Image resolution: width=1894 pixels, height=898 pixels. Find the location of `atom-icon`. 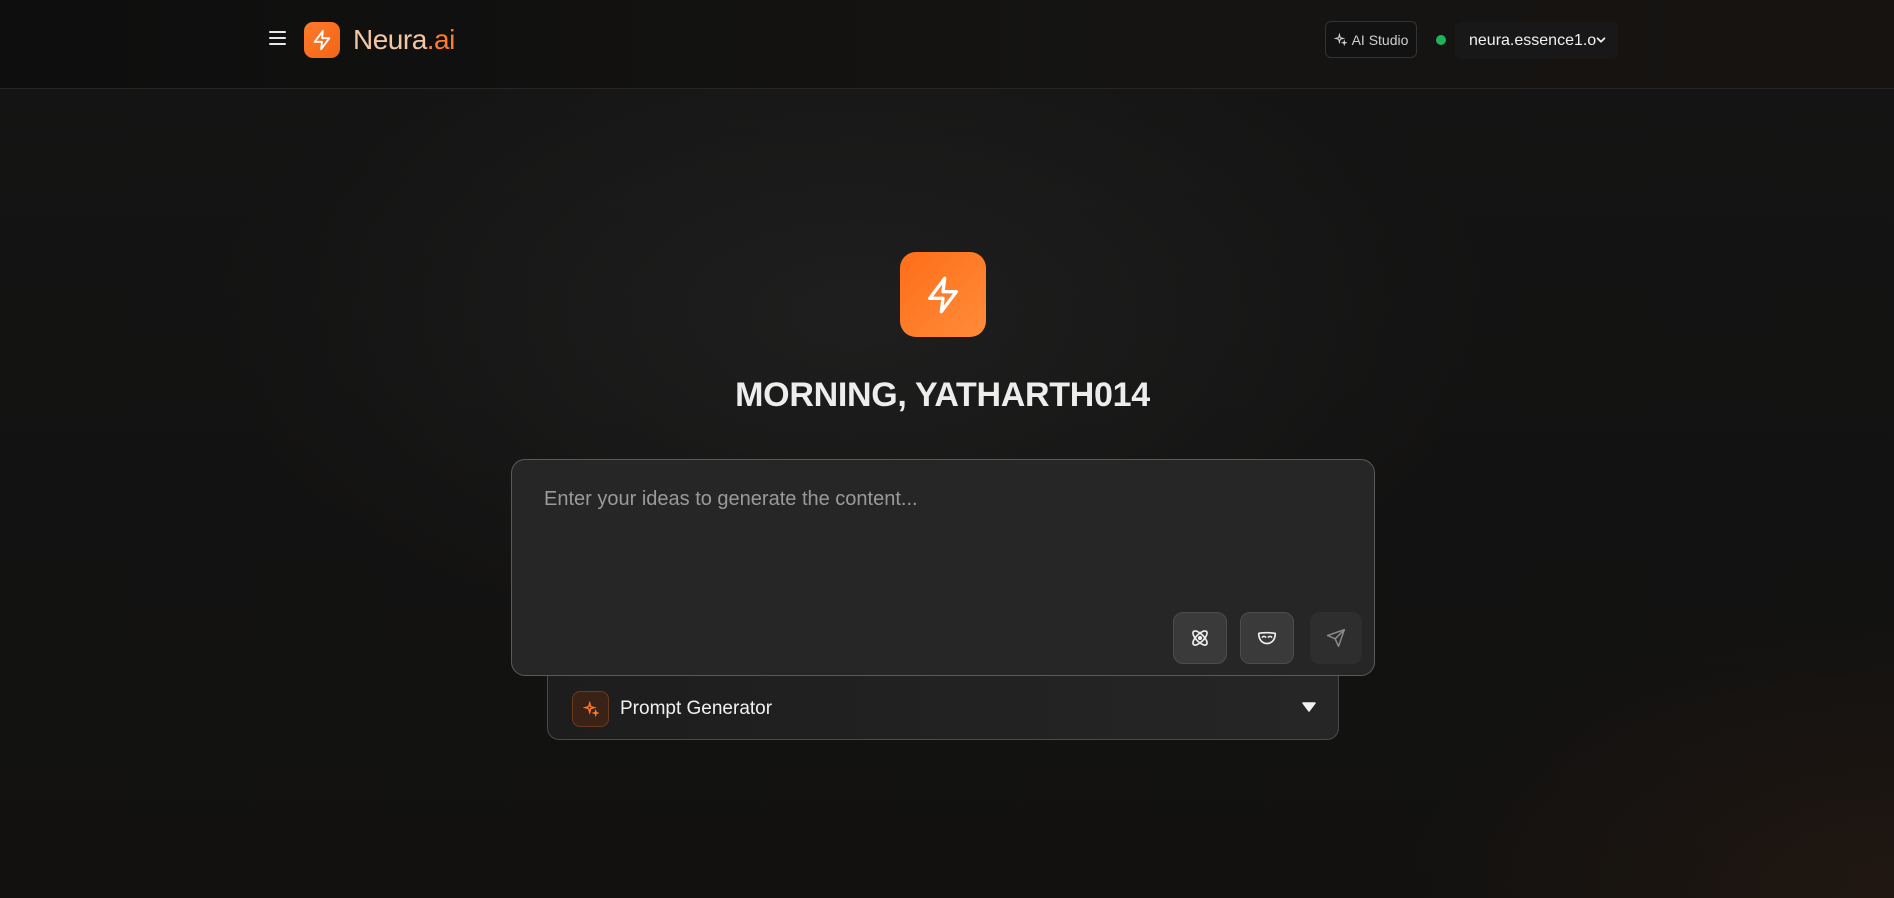

atom-icon is located at coordinates (1200, 638).